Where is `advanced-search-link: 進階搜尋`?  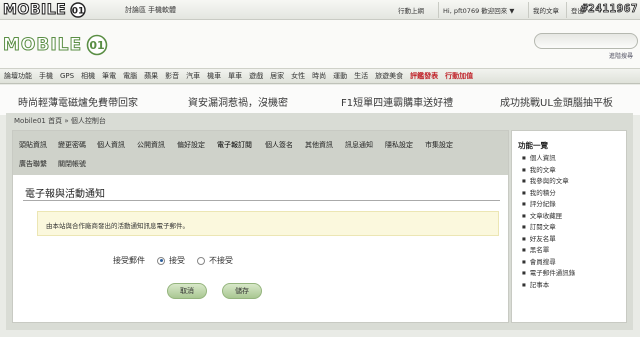
advanced-search-link: 進階搜尋 is located at coordinates (621, 55).